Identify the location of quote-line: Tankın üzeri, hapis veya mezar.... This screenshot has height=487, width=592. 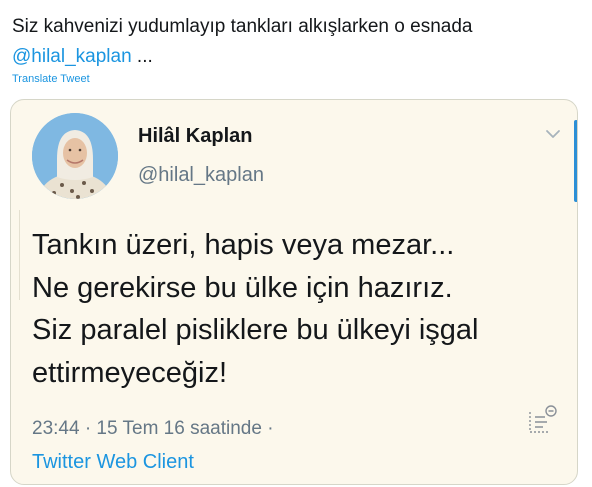
(243, 245).